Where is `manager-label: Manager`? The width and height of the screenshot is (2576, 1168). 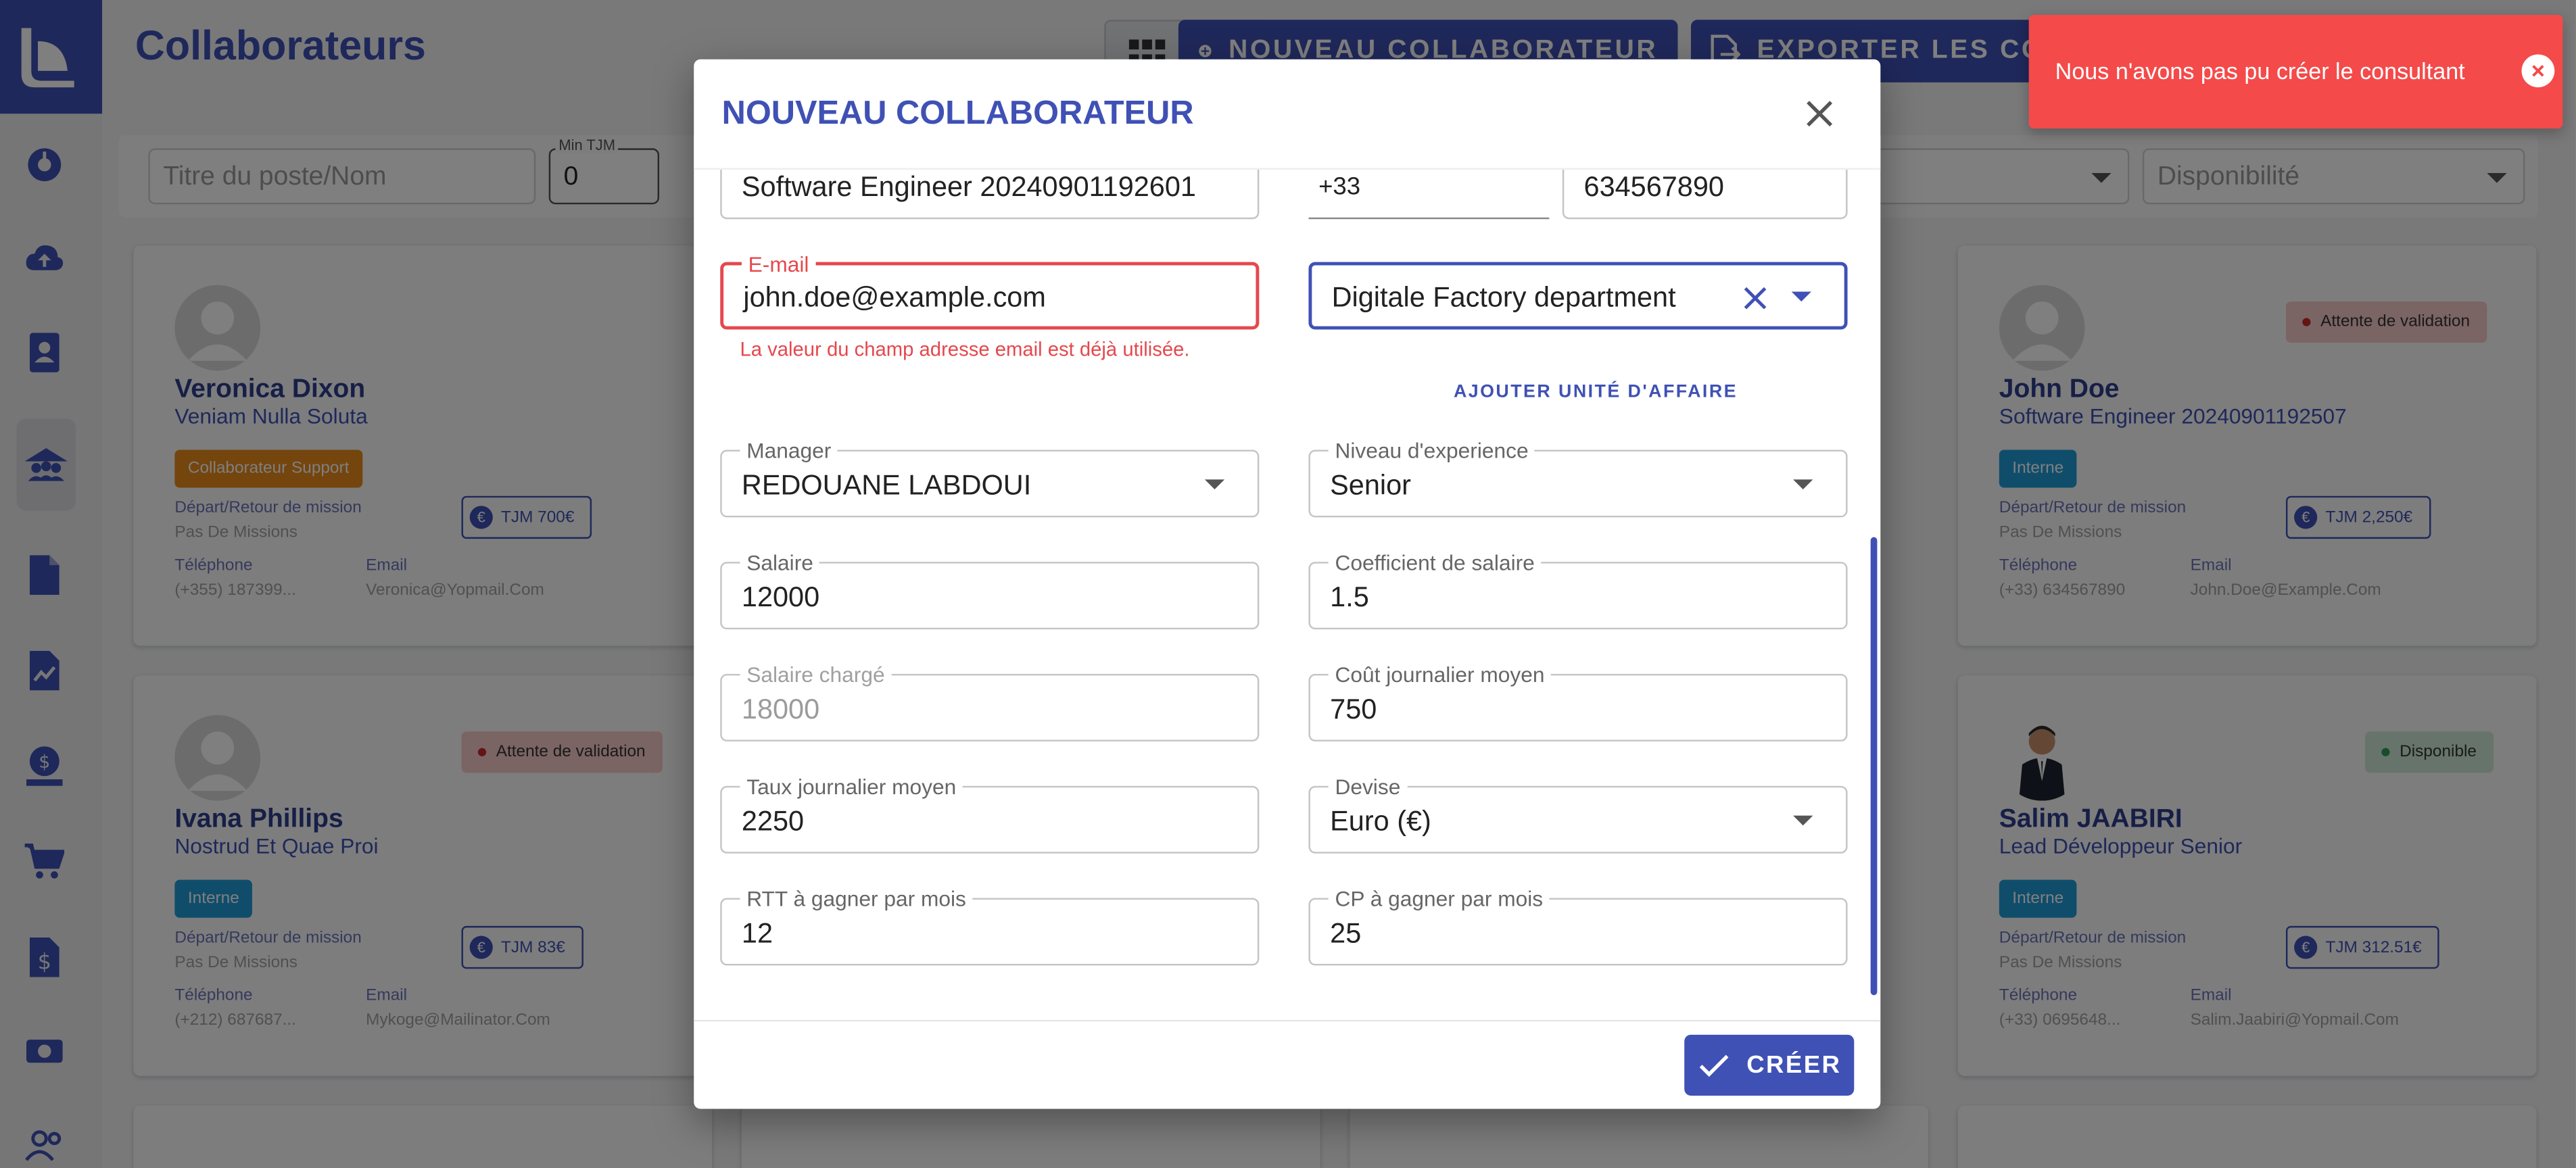 manager-label: Manager is located at coordinates (789, 450).